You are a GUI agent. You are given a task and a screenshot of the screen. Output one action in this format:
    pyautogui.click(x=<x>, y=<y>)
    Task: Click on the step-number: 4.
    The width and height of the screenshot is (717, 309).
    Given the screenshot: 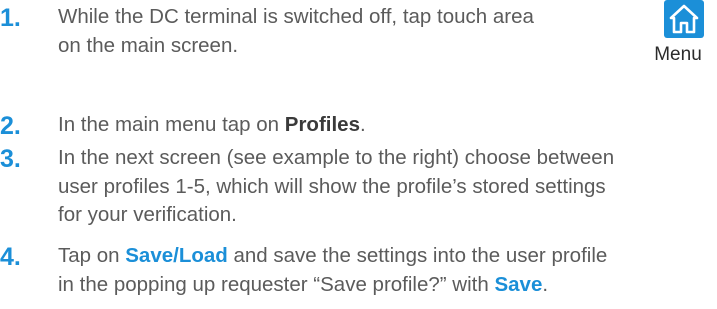 What is the action you would take?
    pyautogui.click(x=10, y=257)
    